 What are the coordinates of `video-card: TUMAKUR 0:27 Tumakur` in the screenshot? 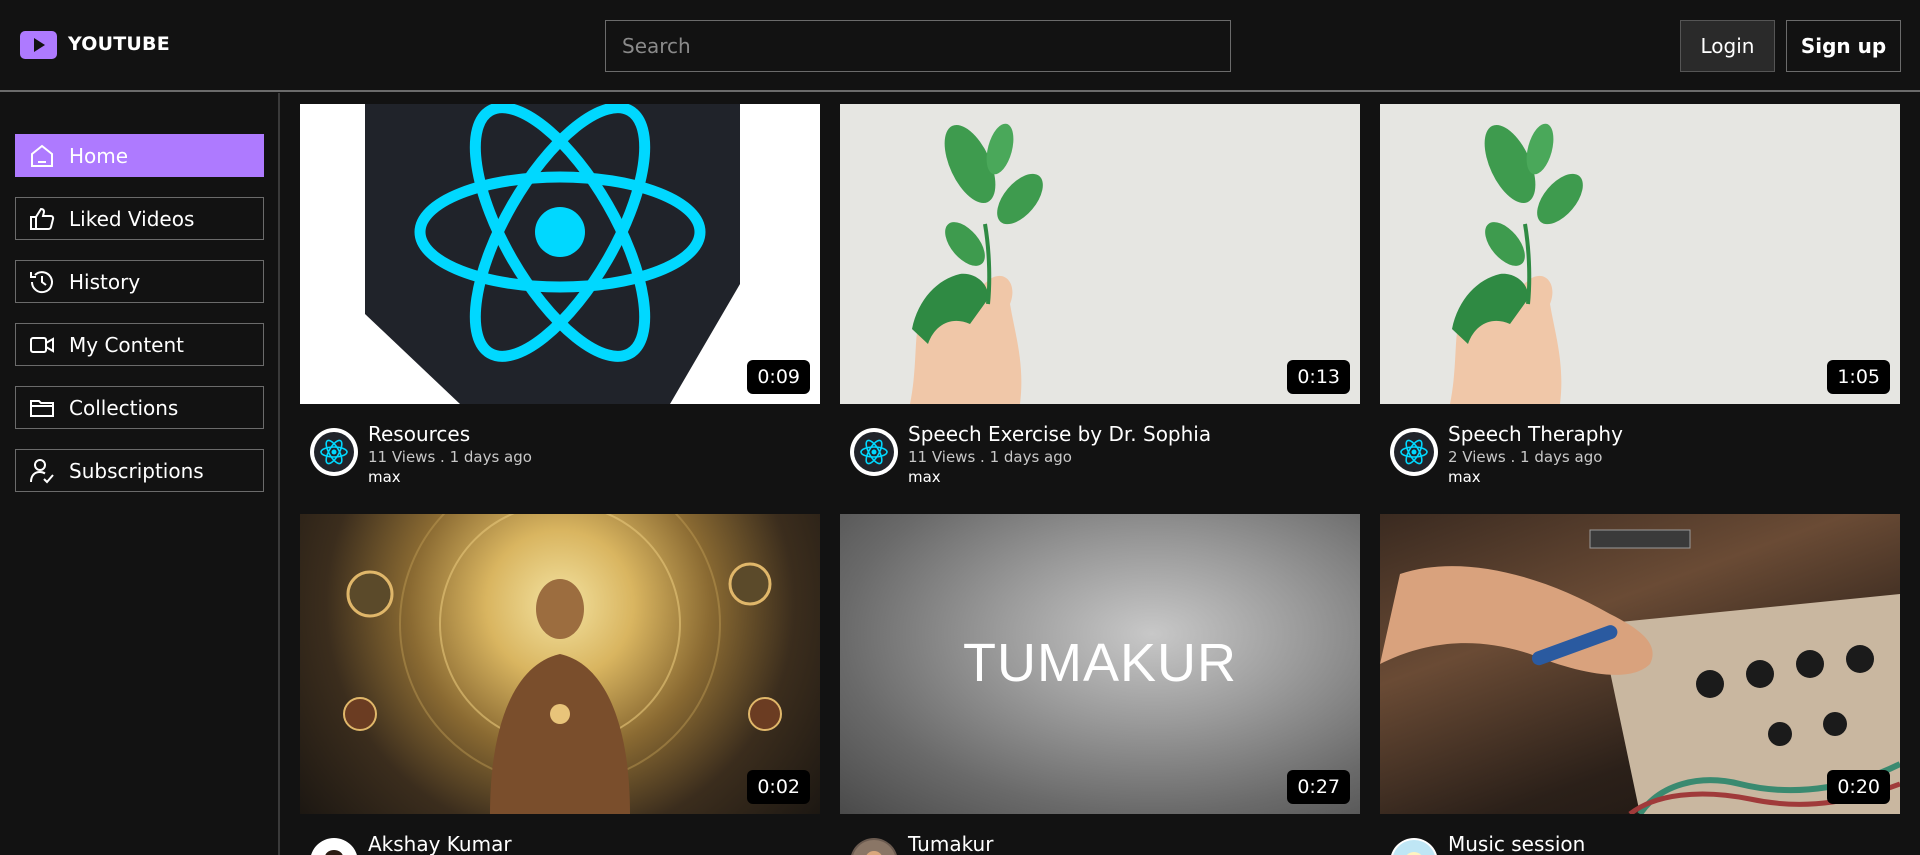 It's located at (1100, 684).